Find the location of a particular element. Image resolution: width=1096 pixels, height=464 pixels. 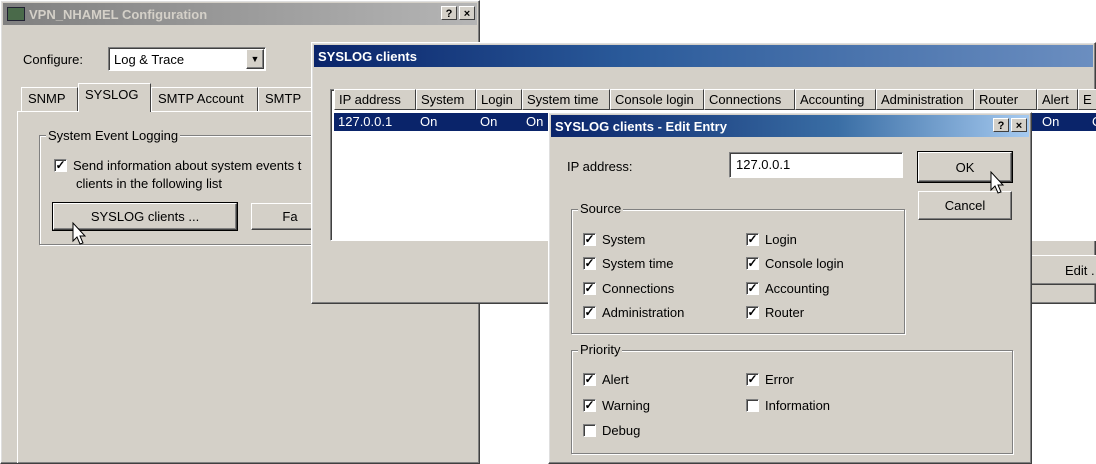

checkbox-label: Connections is located at coordinates (638, 288).